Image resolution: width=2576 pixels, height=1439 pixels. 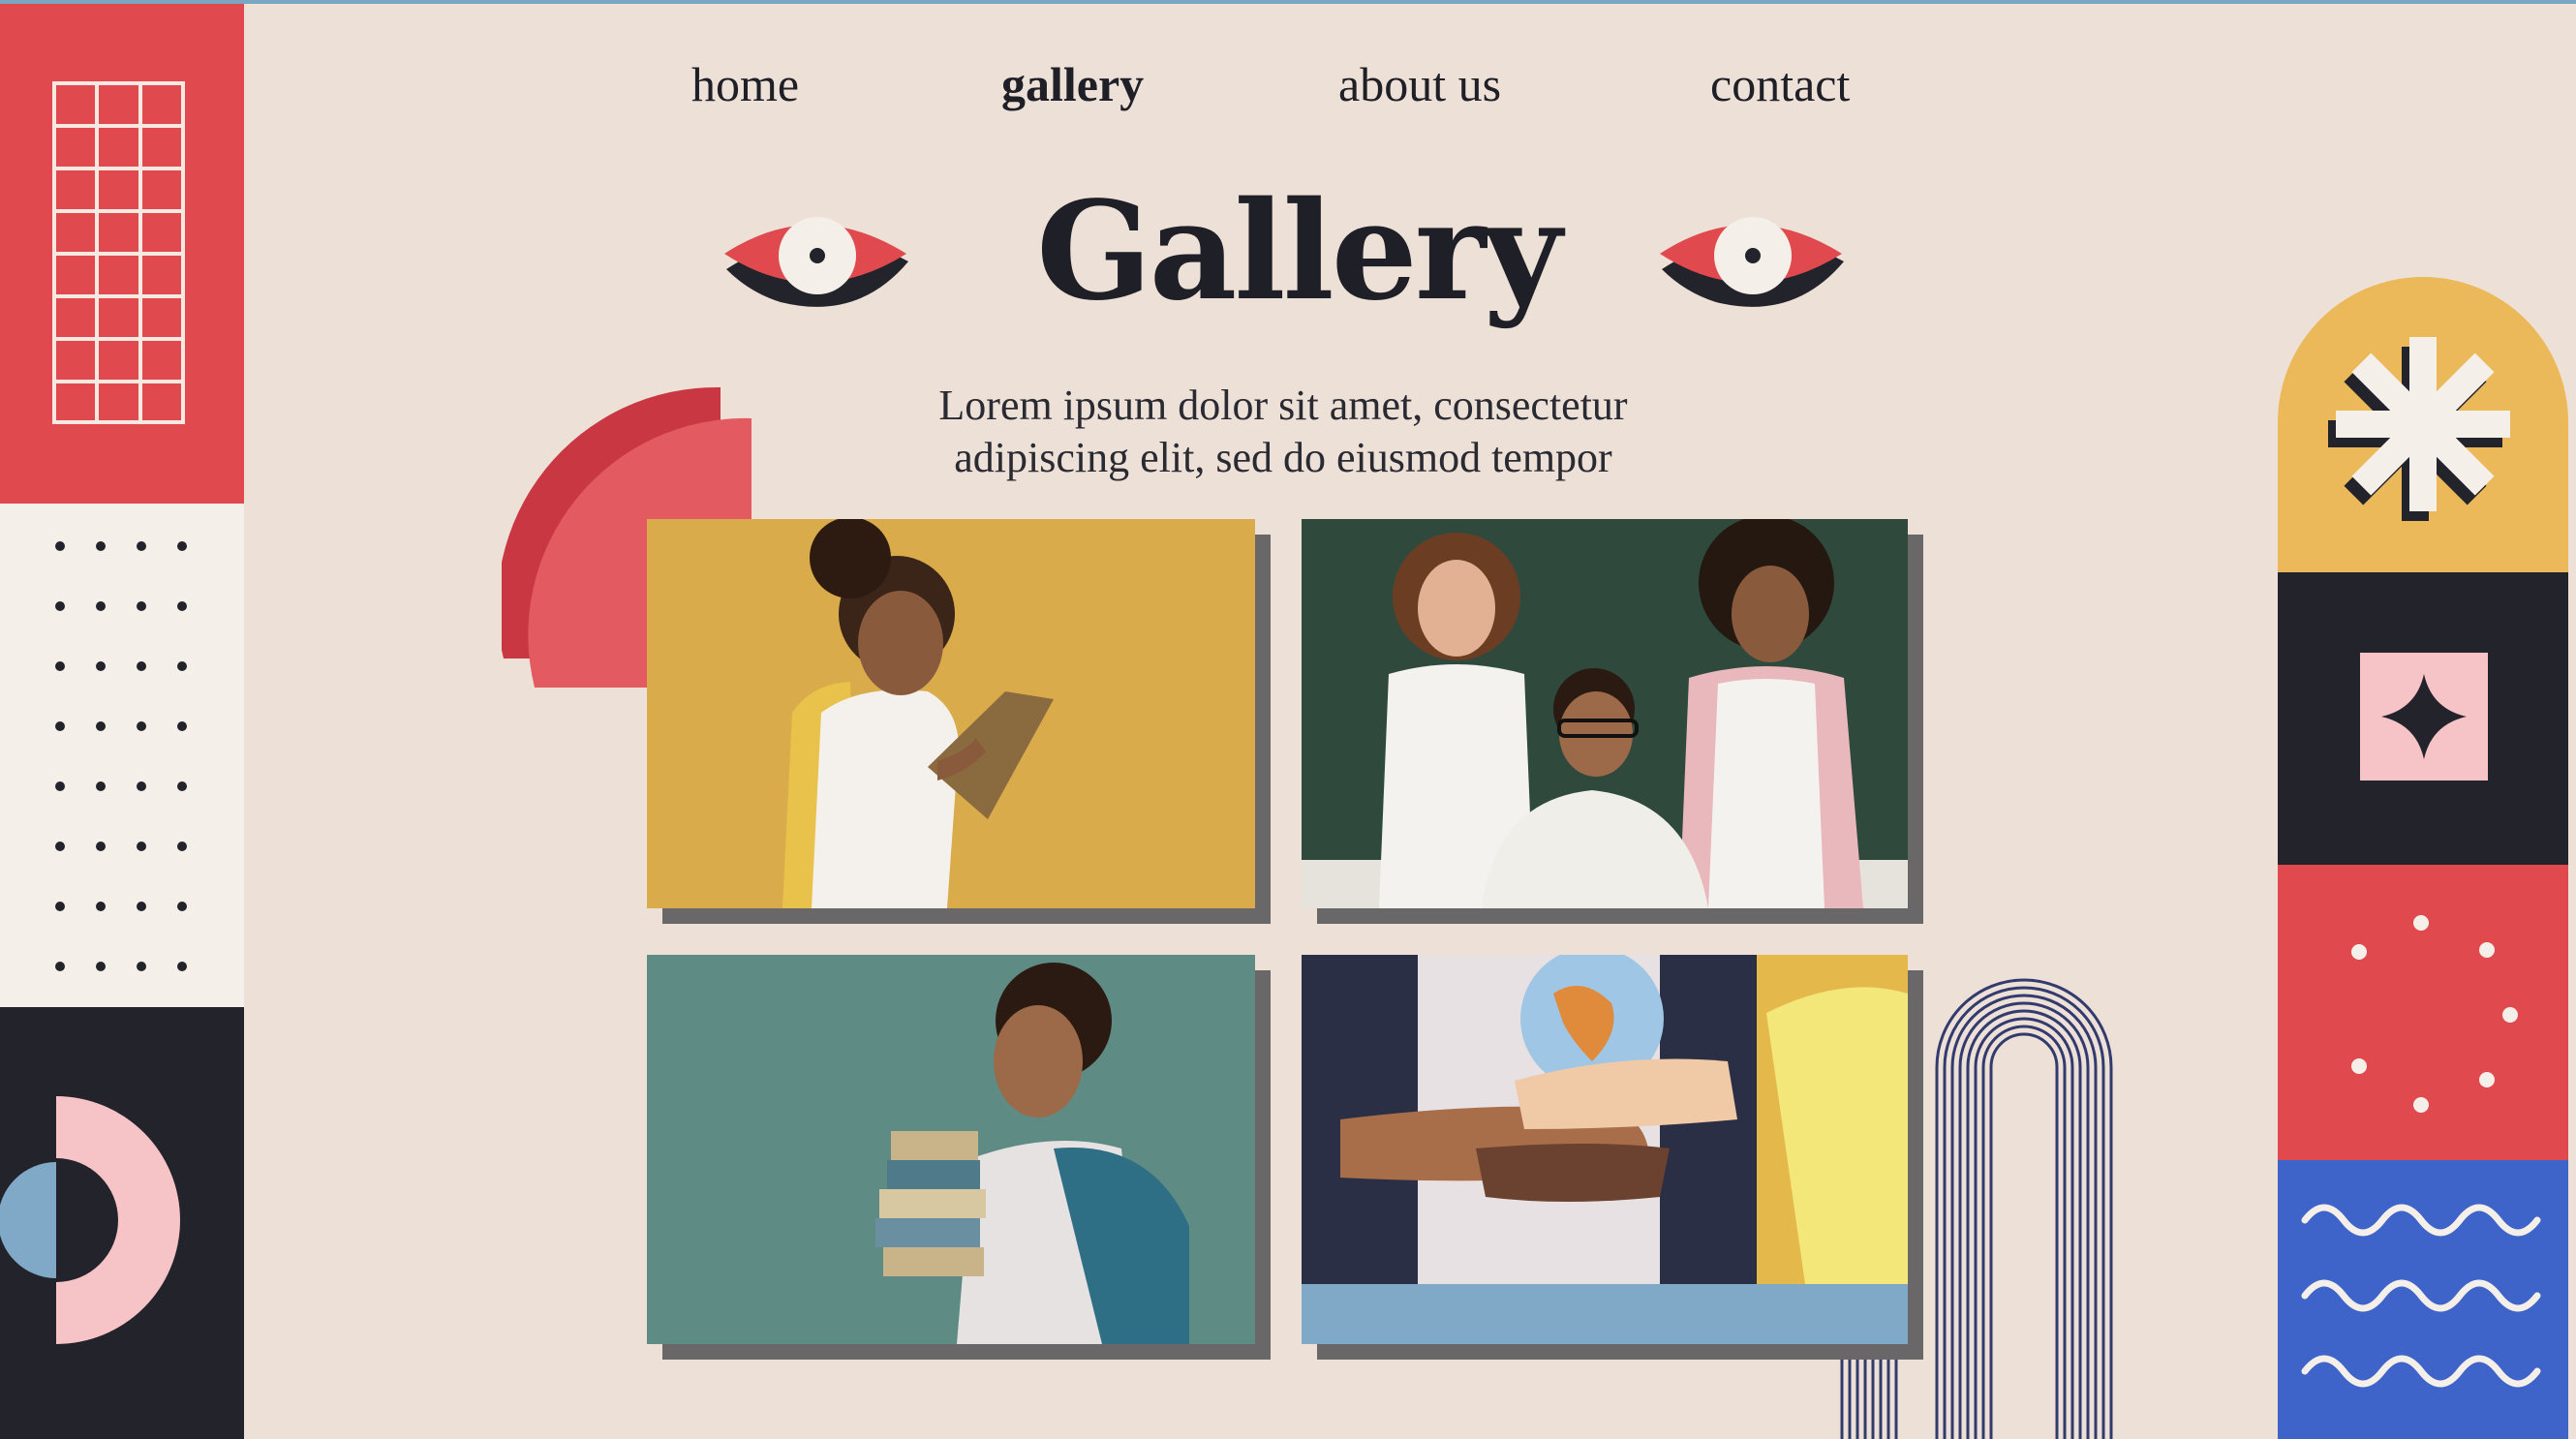 I want to click on gallery-photo-three-kids-classroom, so click(x=1605, y=713).